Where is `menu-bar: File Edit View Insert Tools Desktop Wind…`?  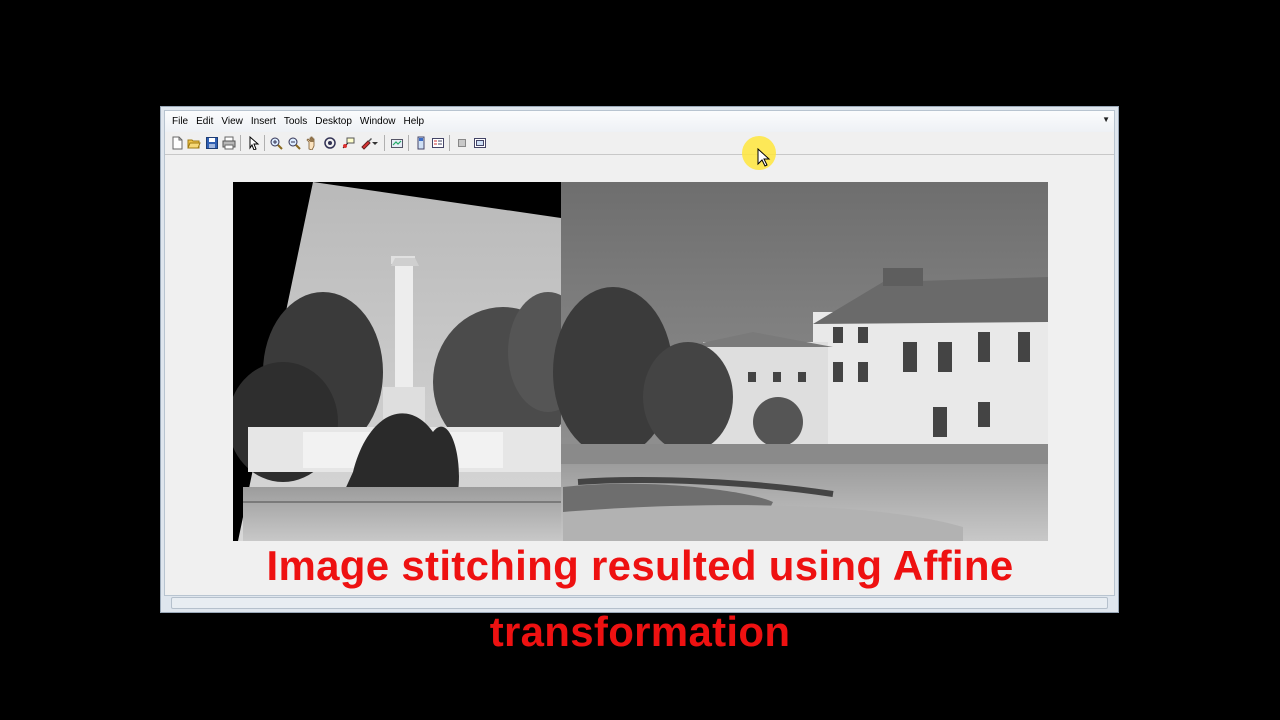 menu-bar: File Edit View Insert Tools Desktop Wind… is located at coordinates (639, 121).